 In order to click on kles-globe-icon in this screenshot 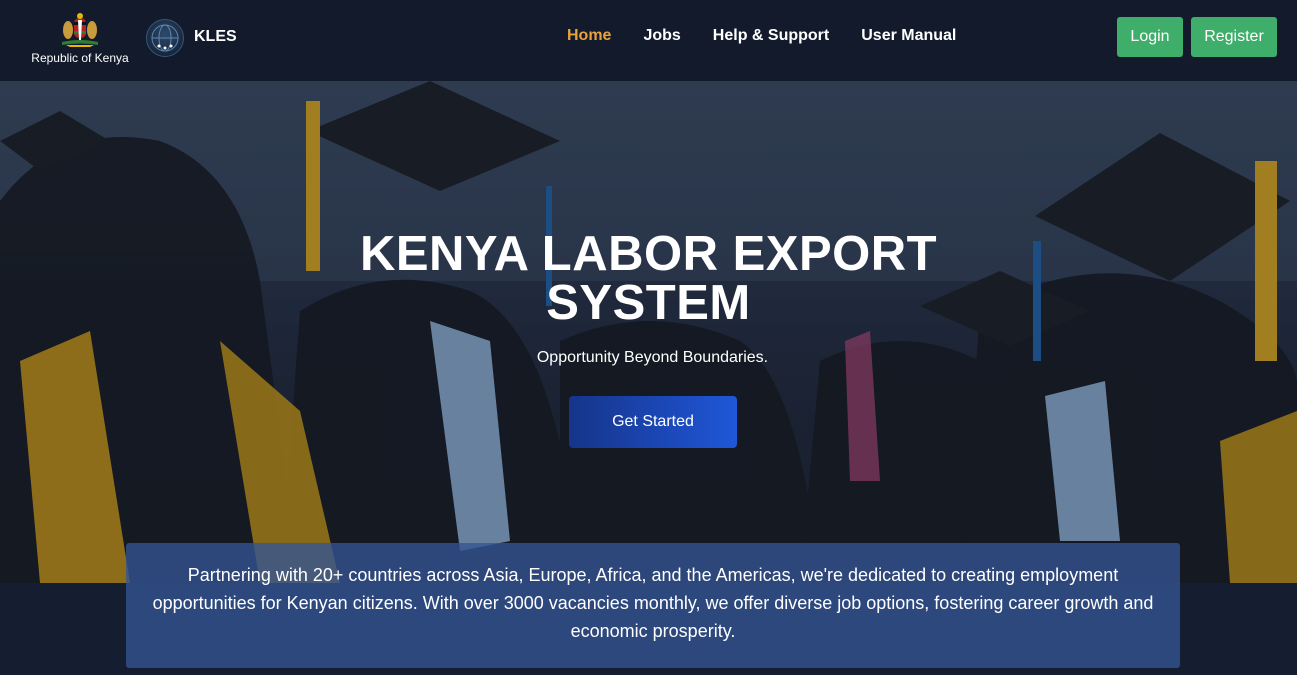, I will do `click(165, 38)`.